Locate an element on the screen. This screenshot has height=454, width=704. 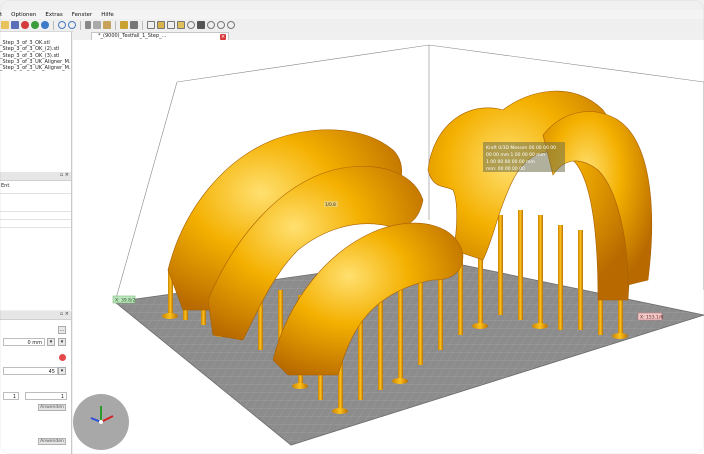
add-icon is located at coordinates (35, 25).